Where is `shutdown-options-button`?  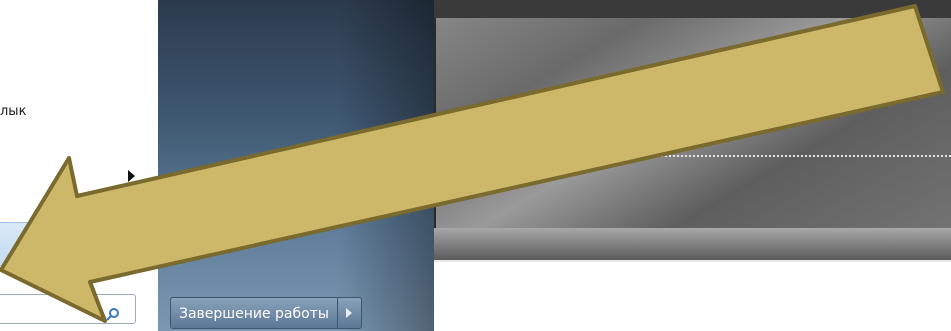
shutdown-options-button is located at coordinates (349, 313).